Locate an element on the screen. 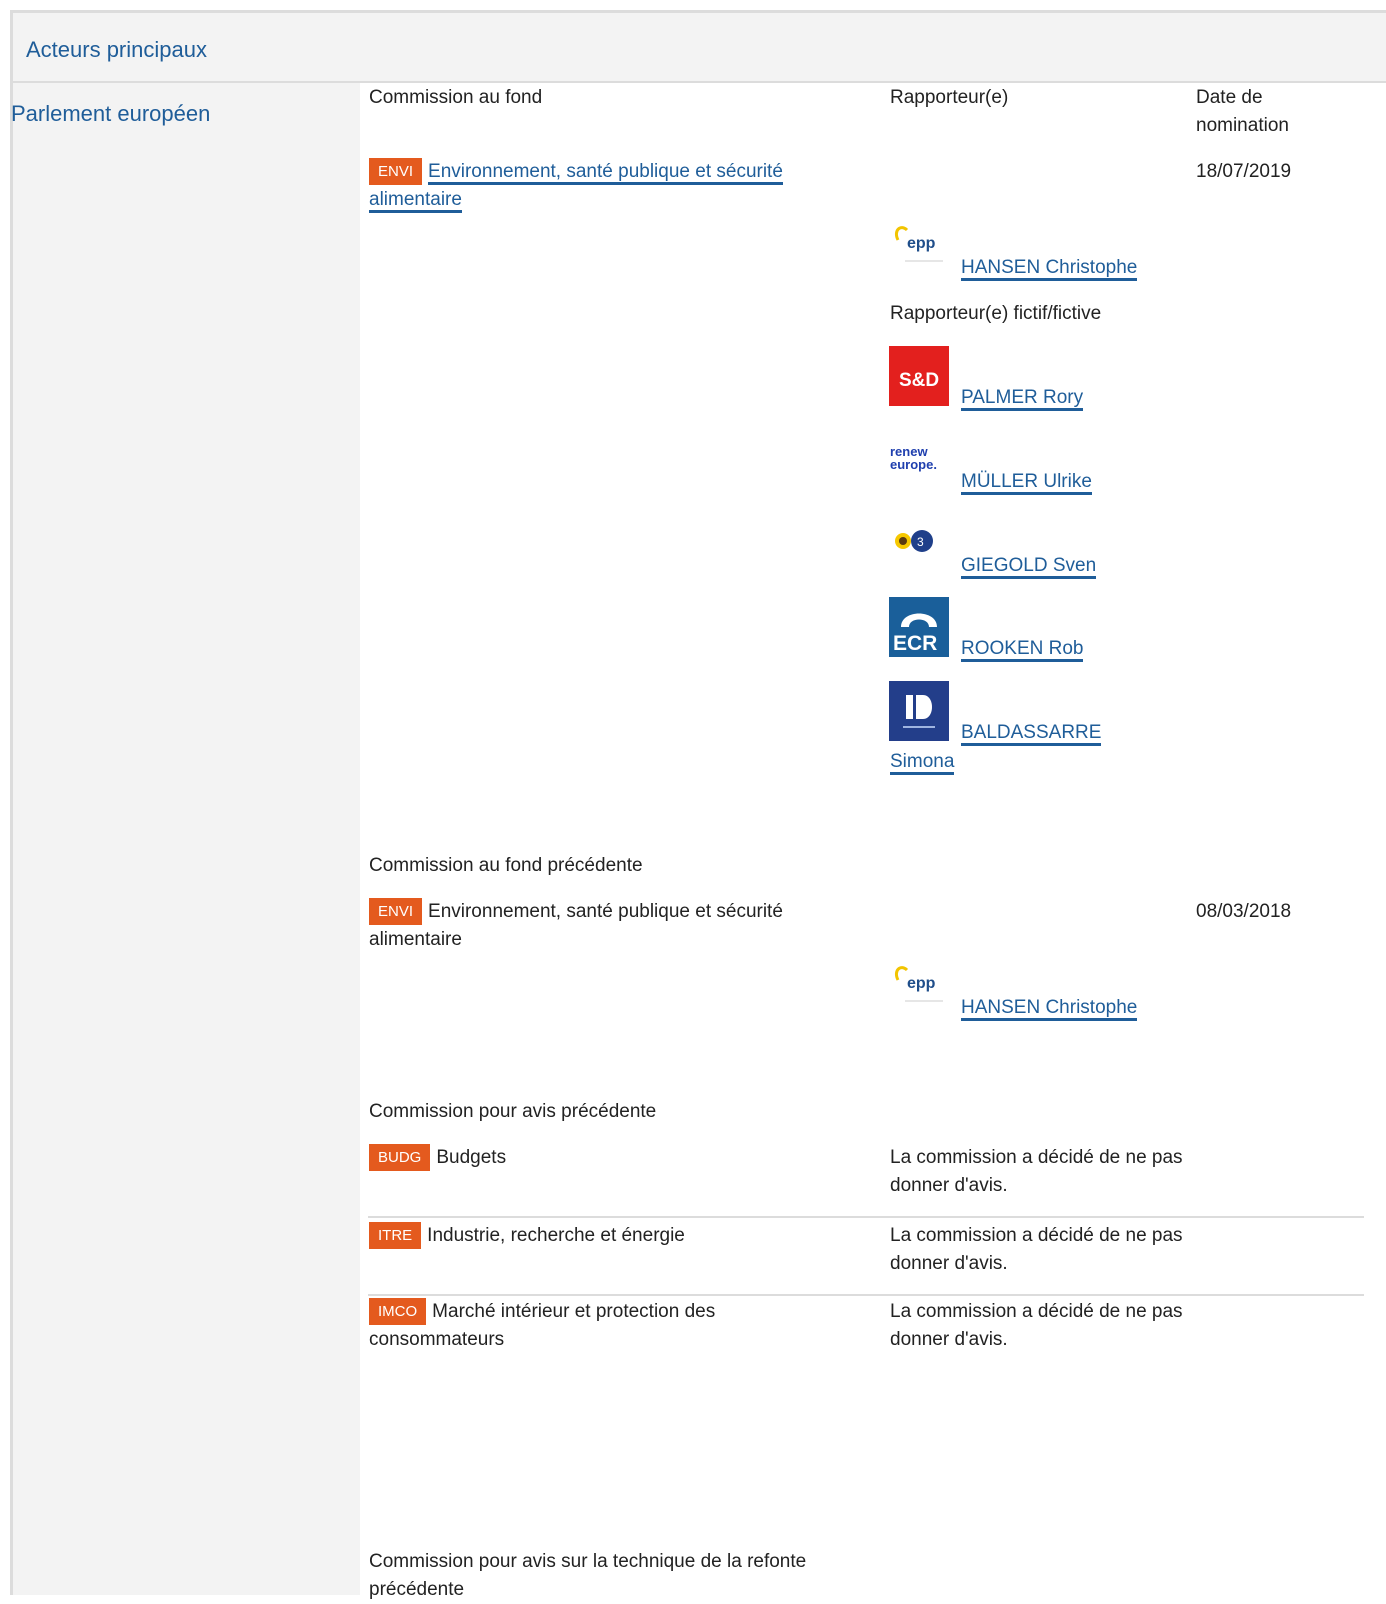  shadow-rapporteur-link: MÜLLER Ulrike is located at coordinates (1026, 483).